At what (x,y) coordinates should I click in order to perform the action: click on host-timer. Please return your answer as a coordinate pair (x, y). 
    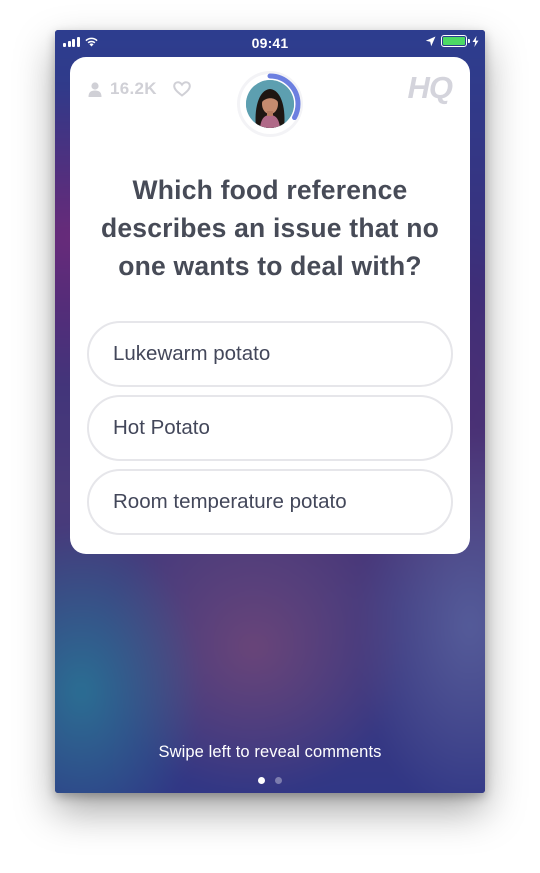
    Looking at the image, I should click on (270, 104).